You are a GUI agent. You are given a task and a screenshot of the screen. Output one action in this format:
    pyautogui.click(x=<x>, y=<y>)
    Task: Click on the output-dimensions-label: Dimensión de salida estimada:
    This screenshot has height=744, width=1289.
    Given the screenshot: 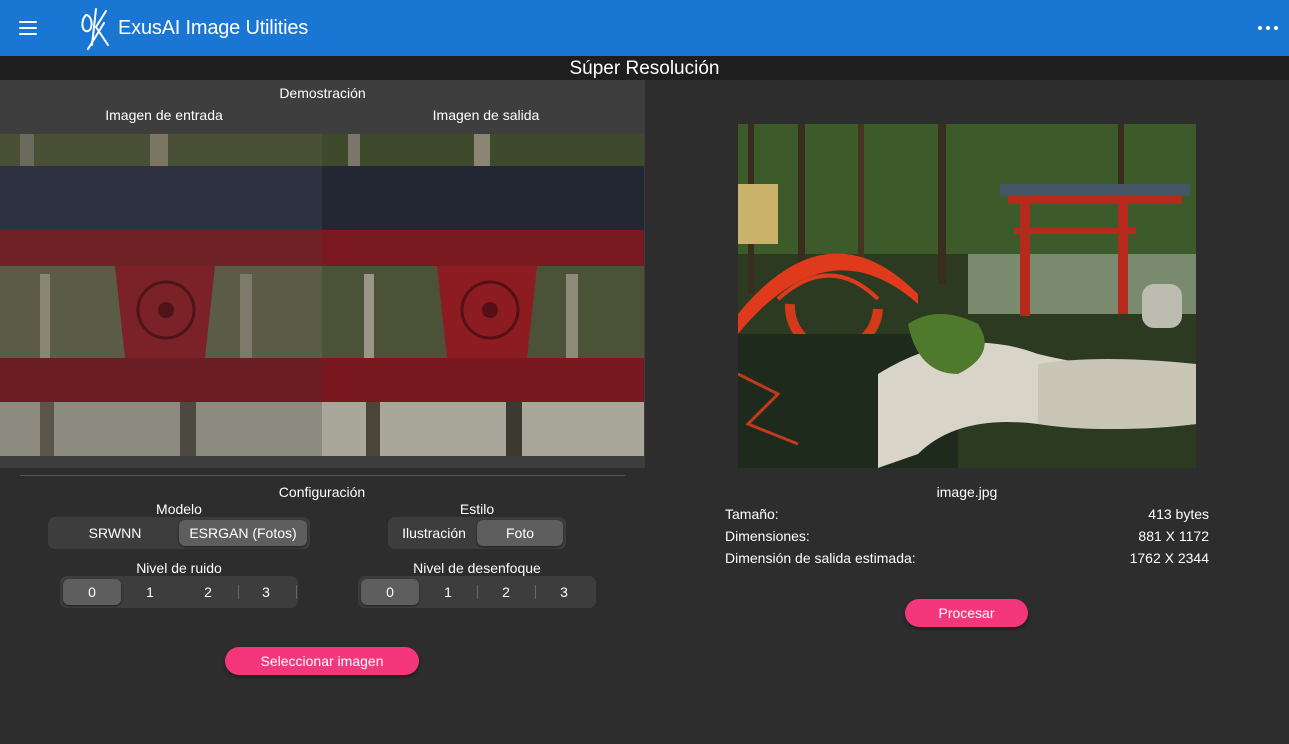 What is the action you would take?
    pyautogui.click(x=820, y=558)
    